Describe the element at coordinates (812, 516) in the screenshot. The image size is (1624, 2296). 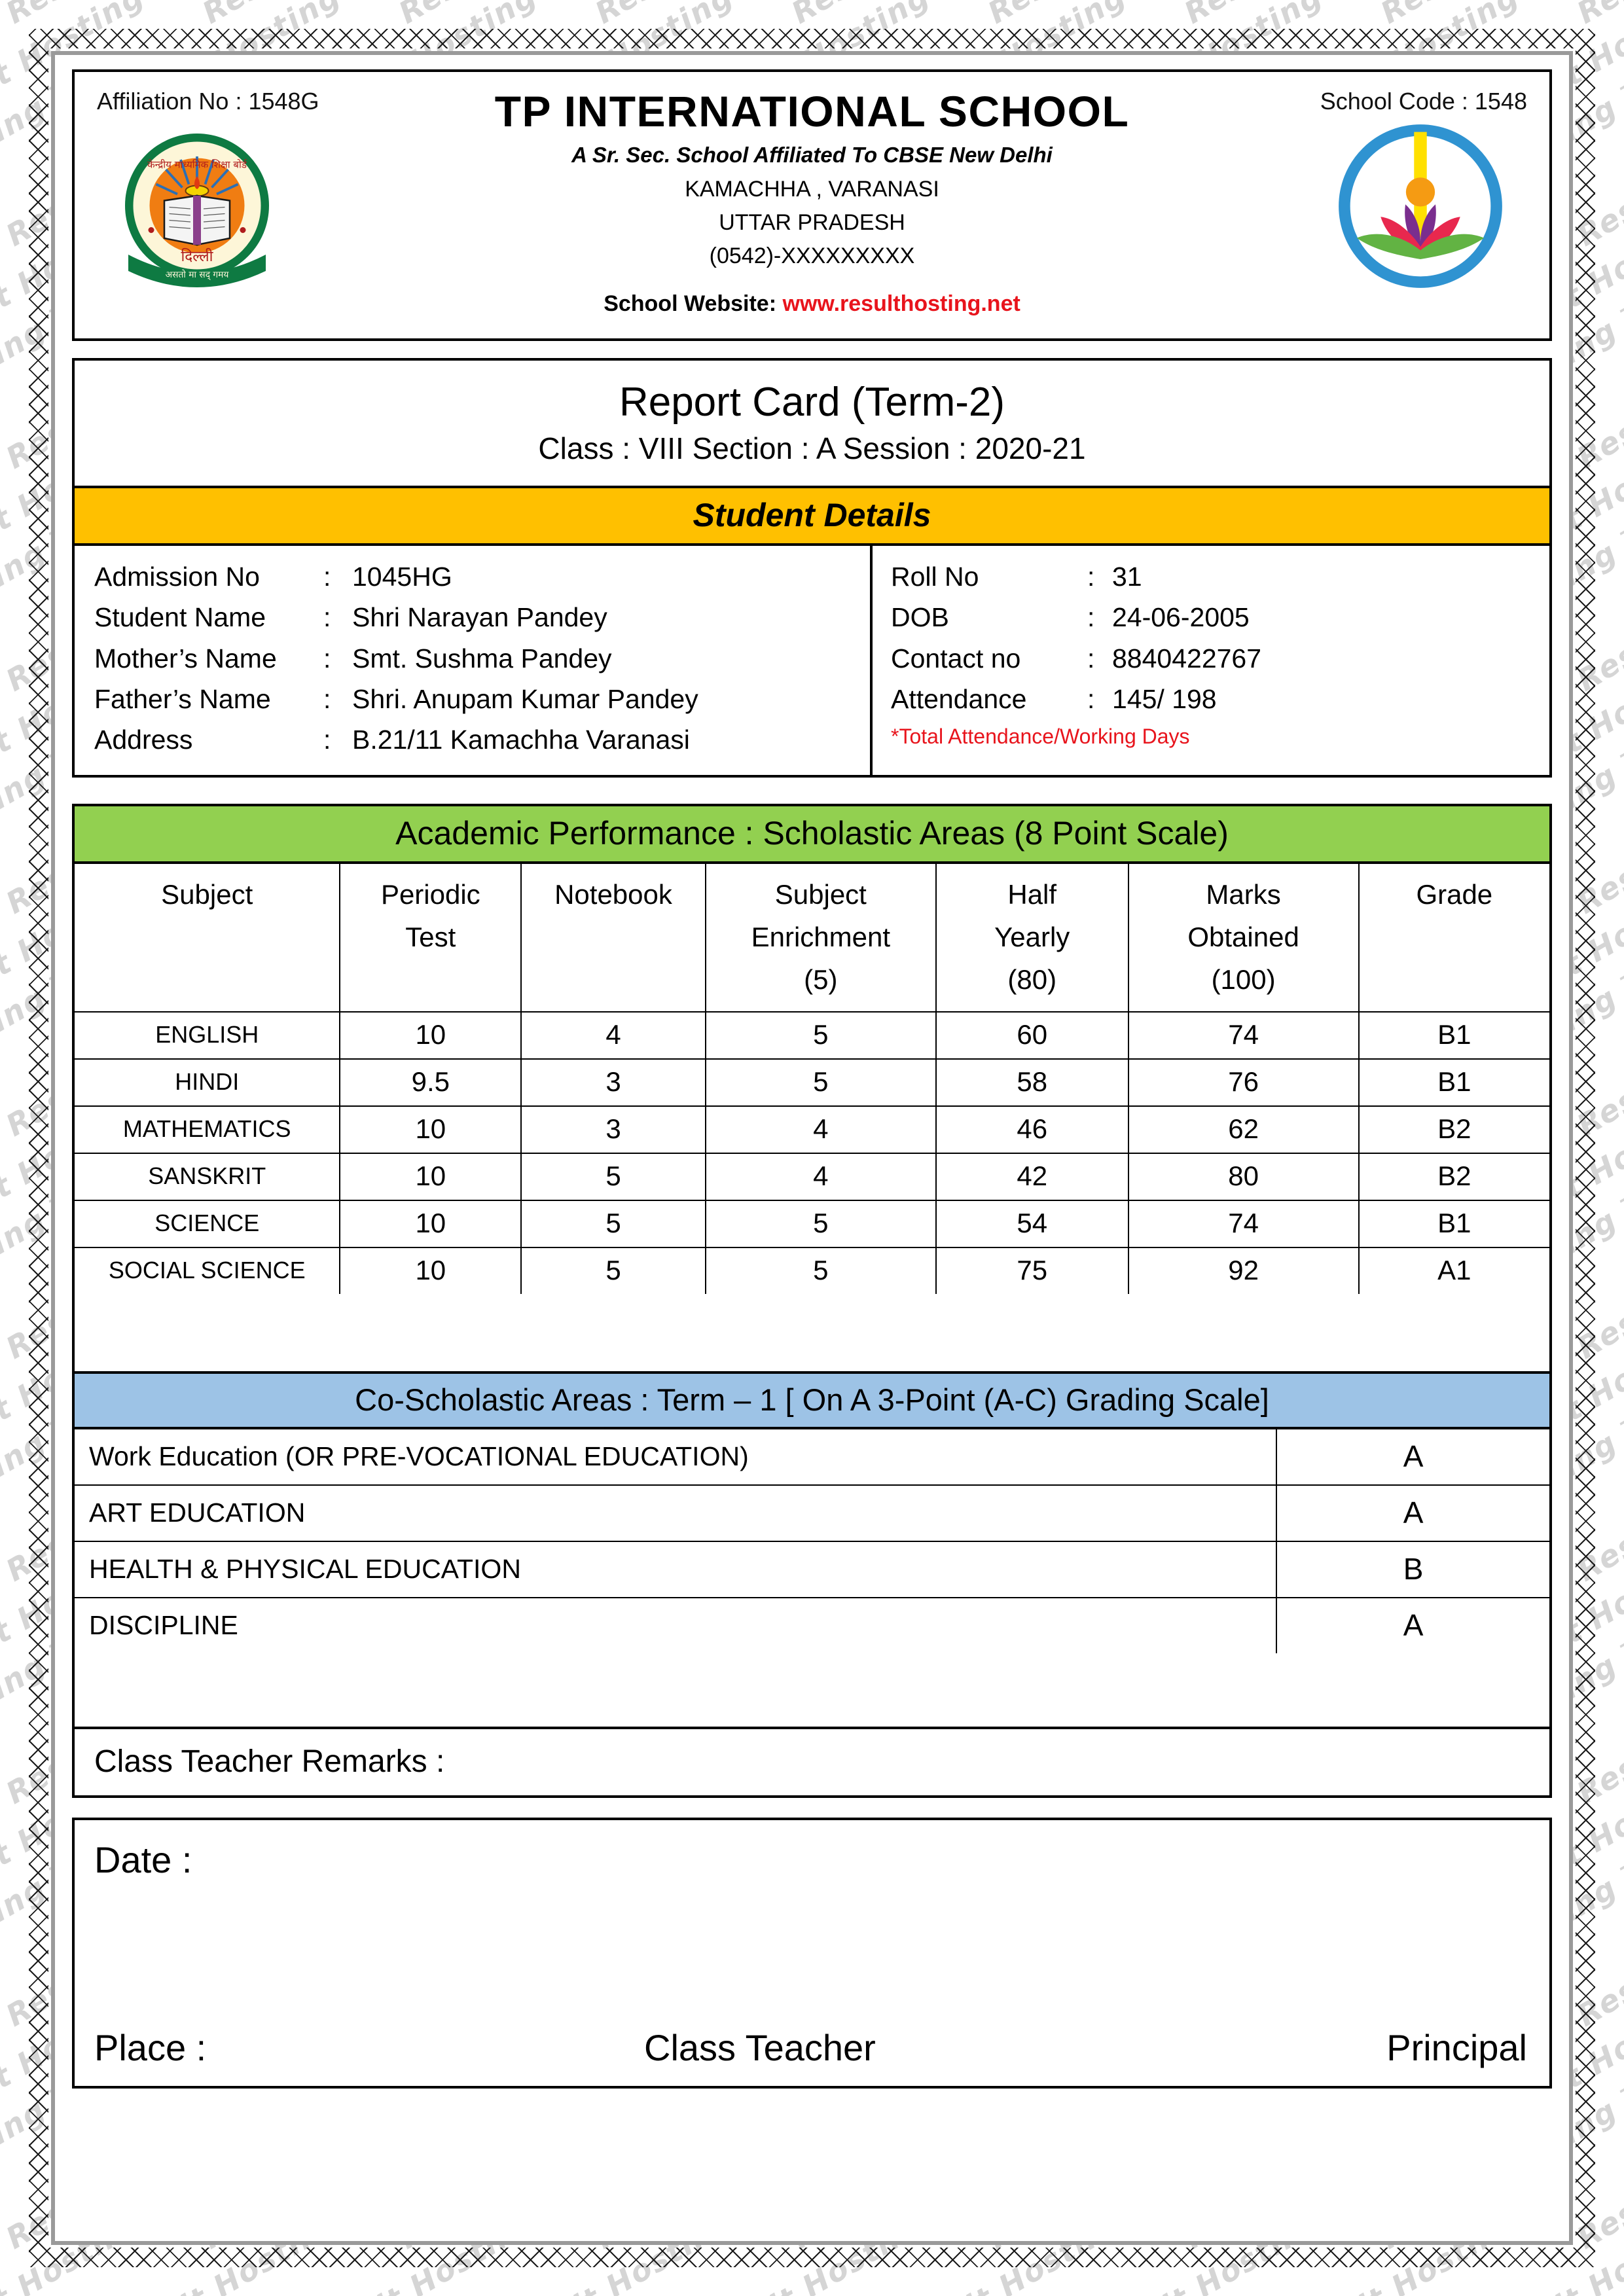
I see `student-details-band: Student Details` at that location.